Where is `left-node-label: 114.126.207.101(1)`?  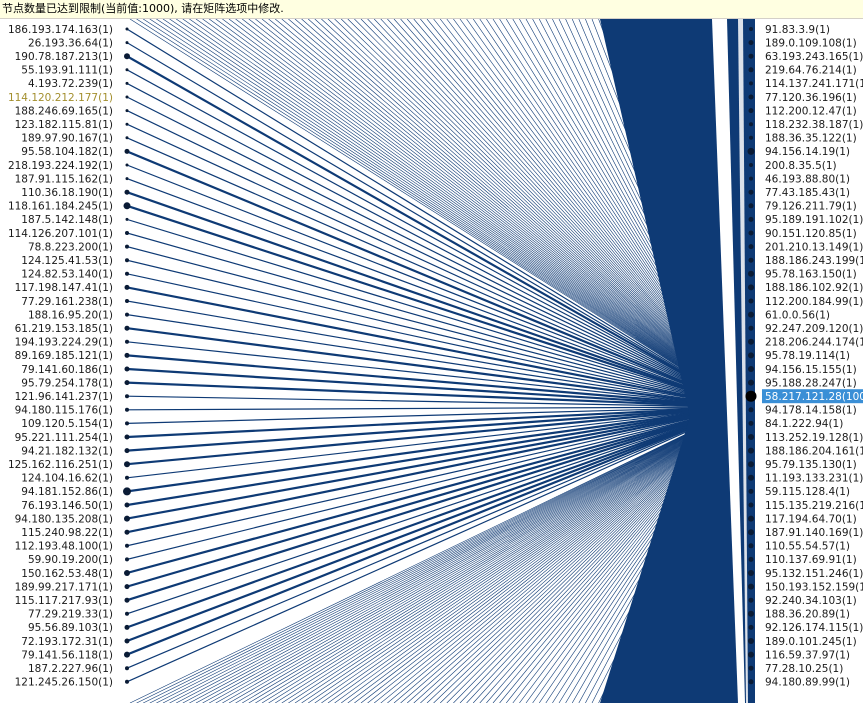 left-node-label: 114.126.207.101(1) is located at coordinates (60, 234).